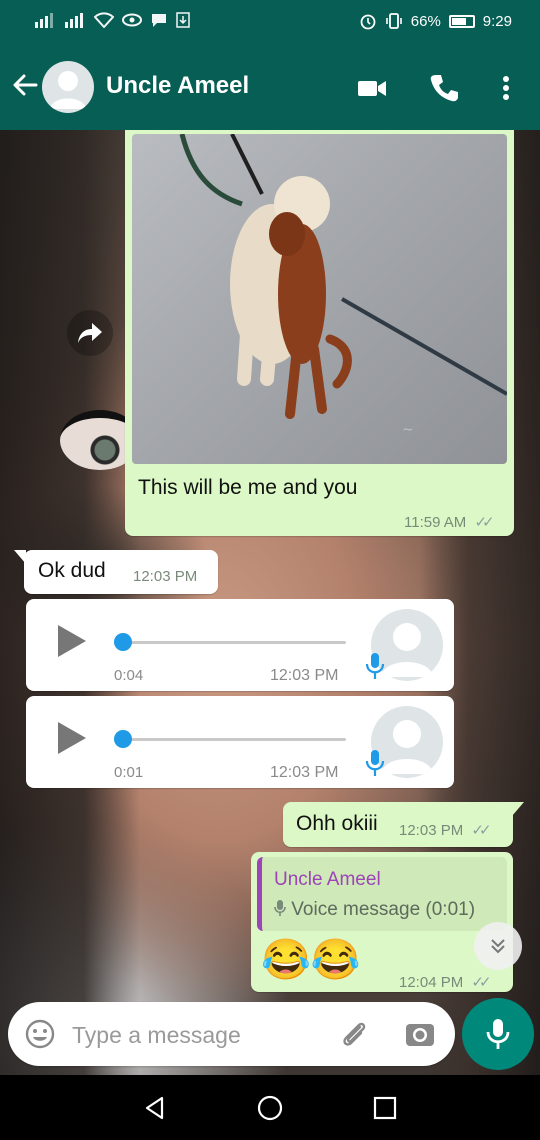 This screenshot has height=1140, width=540. Describe the element at coordinates (40, 1034) in the screenshot. I see `emoji-icon` at that location.